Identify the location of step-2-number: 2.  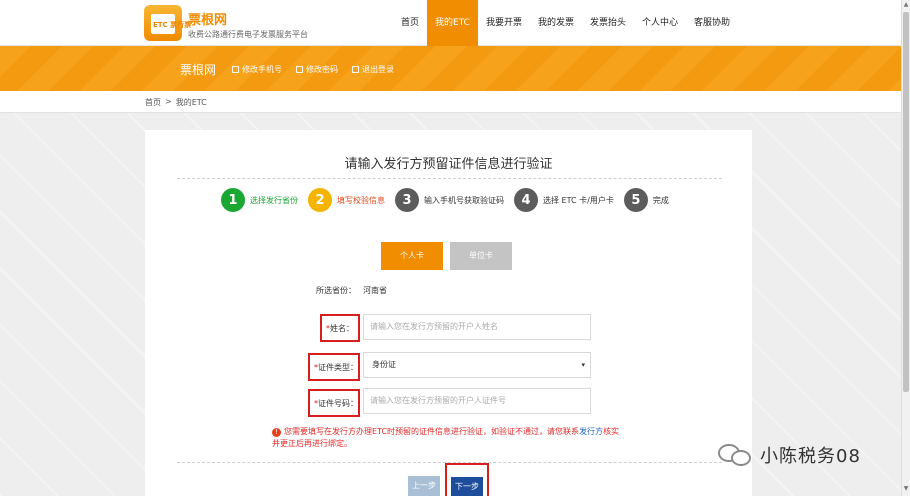
(320, 200).